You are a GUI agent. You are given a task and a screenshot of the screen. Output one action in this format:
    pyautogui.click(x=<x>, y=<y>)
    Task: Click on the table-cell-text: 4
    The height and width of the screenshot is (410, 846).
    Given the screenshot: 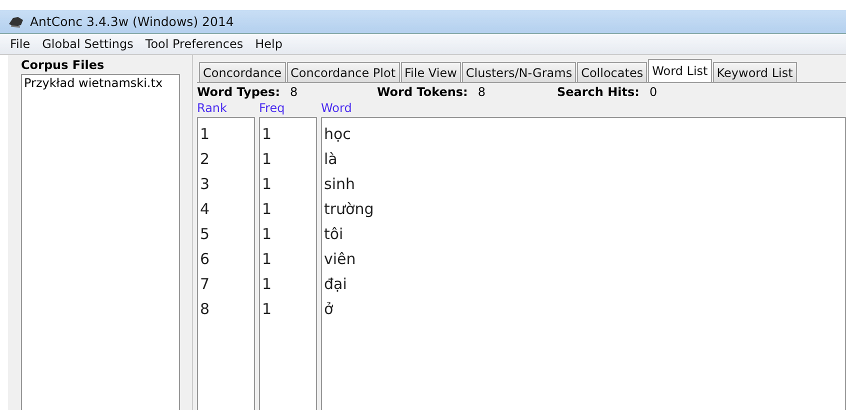 What is the action you would take?
    pyautogui.click(x=205, y=209)
    